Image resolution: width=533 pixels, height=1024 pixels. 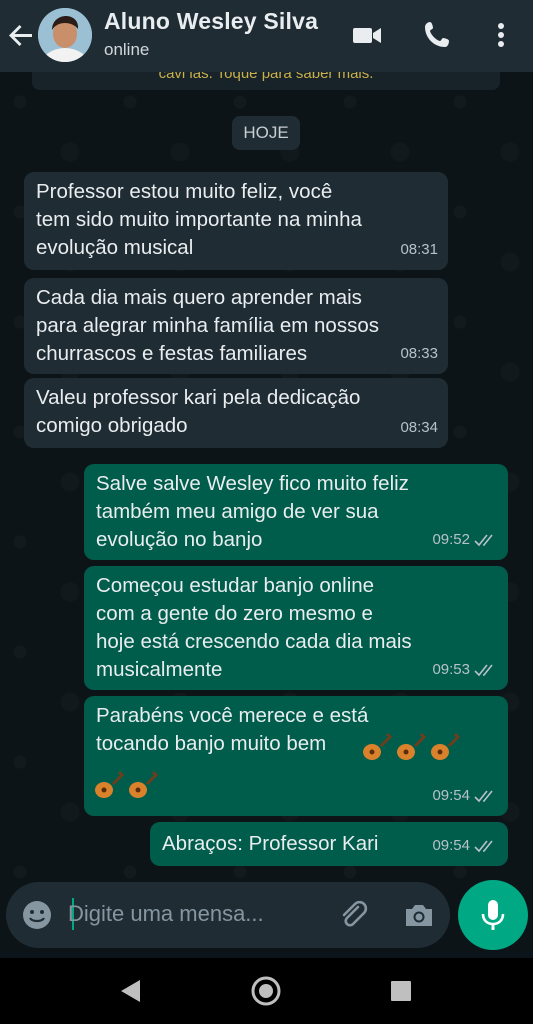 I want to click on back-arrow-icon, so click(x=21, y=35).